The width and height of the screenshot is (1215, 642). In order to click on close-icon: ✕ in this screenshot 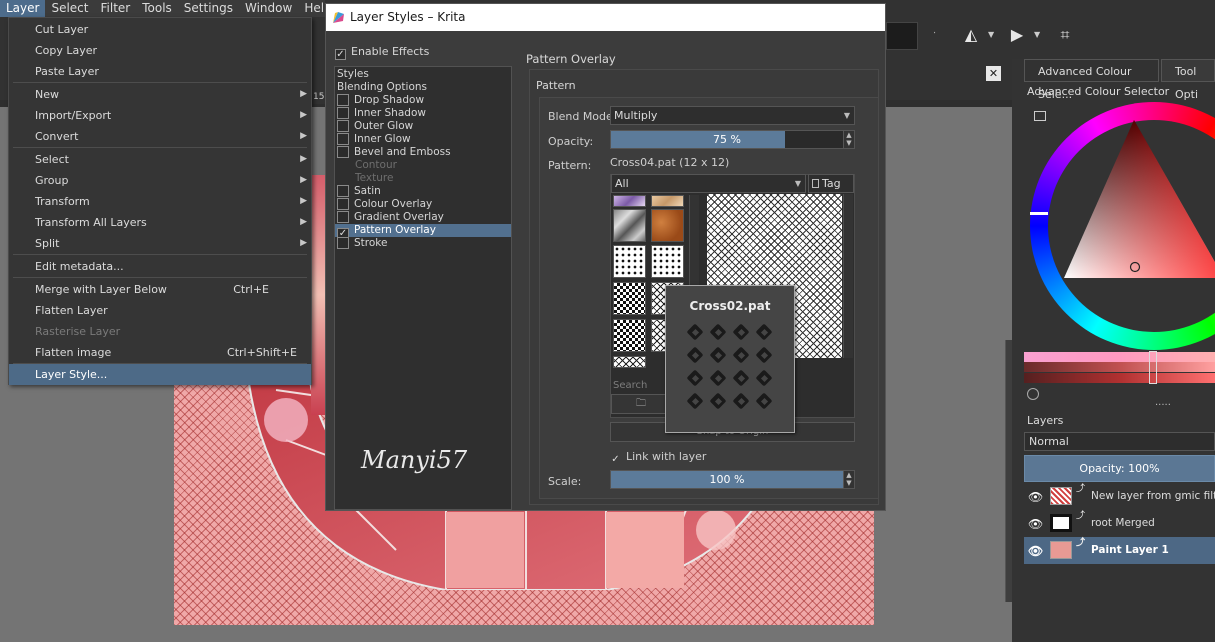, I will do `click(993, 73)`.